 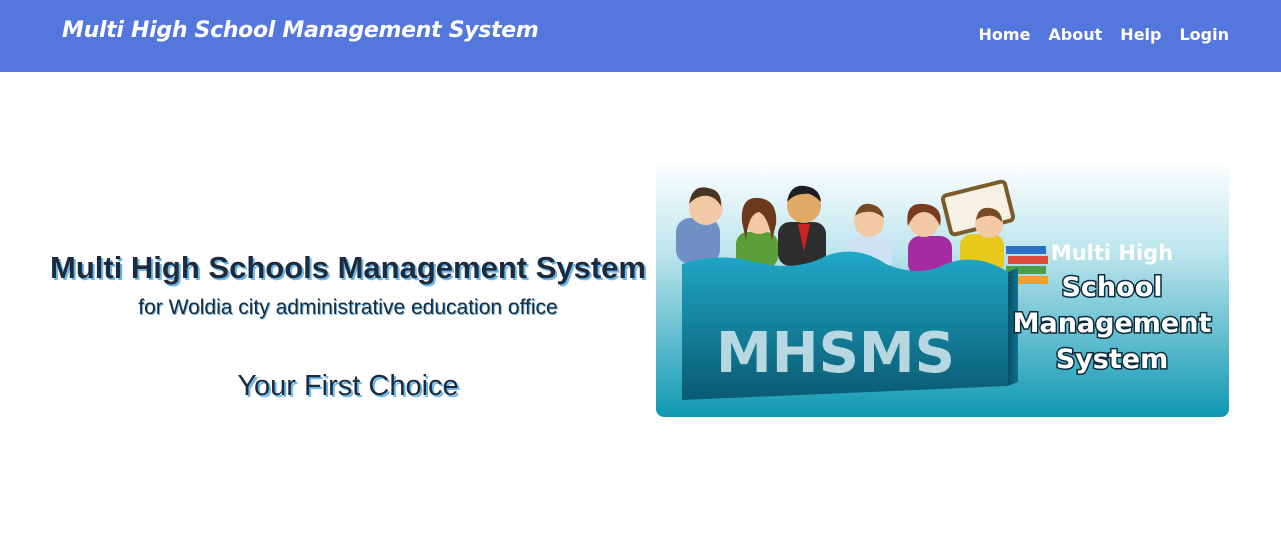 I want to click on nav-home-link: Home, so click(x=1005, y=34).